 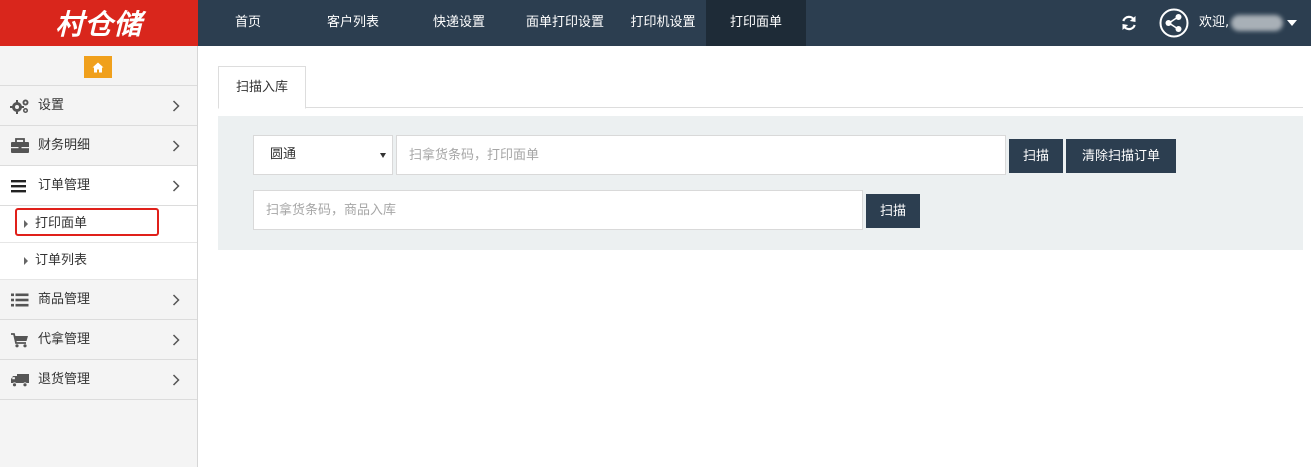 I want to click on nav-item-customers: 客户列表, so click(x=353, y=23).